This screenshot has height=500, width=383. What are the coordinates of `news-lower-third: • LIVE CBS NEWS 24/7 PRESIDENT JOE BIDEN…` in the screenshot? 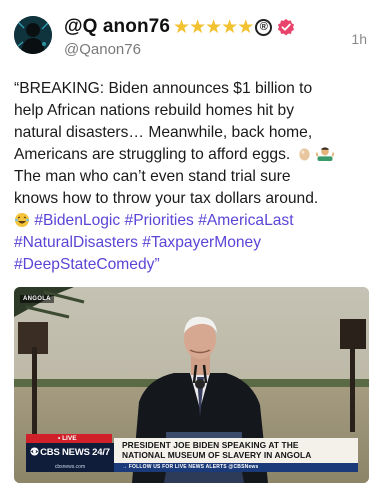 It's located at (192, 454).